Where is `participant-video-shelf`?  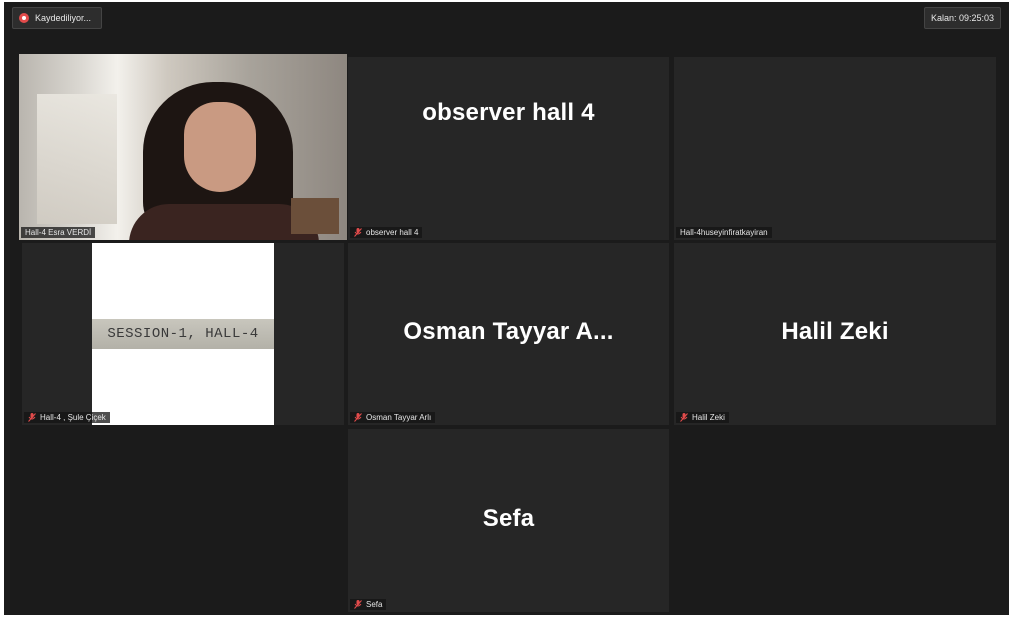 participant-video-shelf is located at coordinates (315, 216).